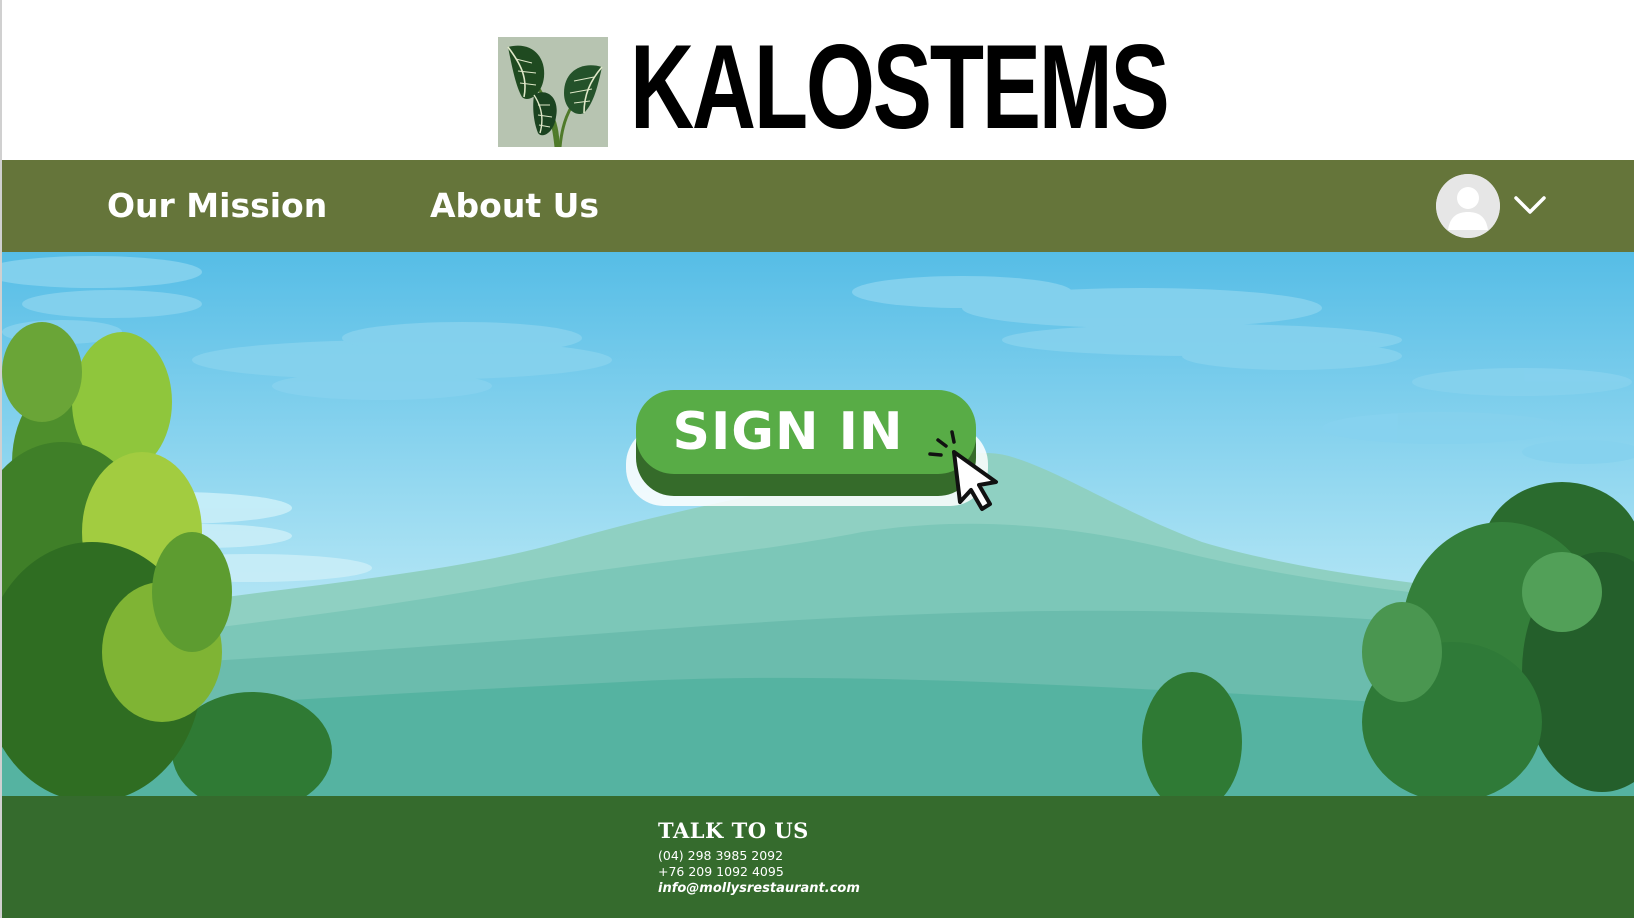 The image size is (1634, 918). I want to click on user-avatar-icon, so click(1468, 206).